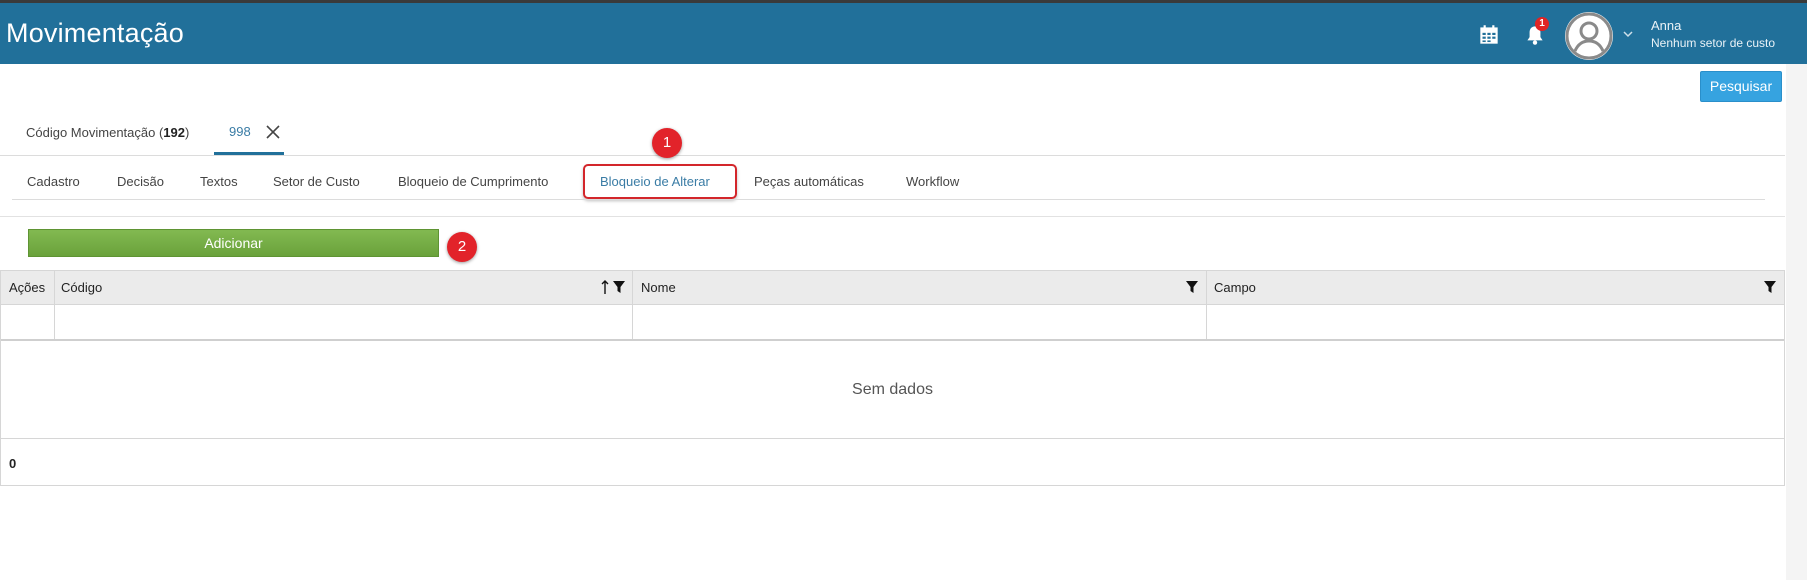  Describe the element at coordinates (892, 323) in the screenshot. I see `grid-filter-row` at that location.